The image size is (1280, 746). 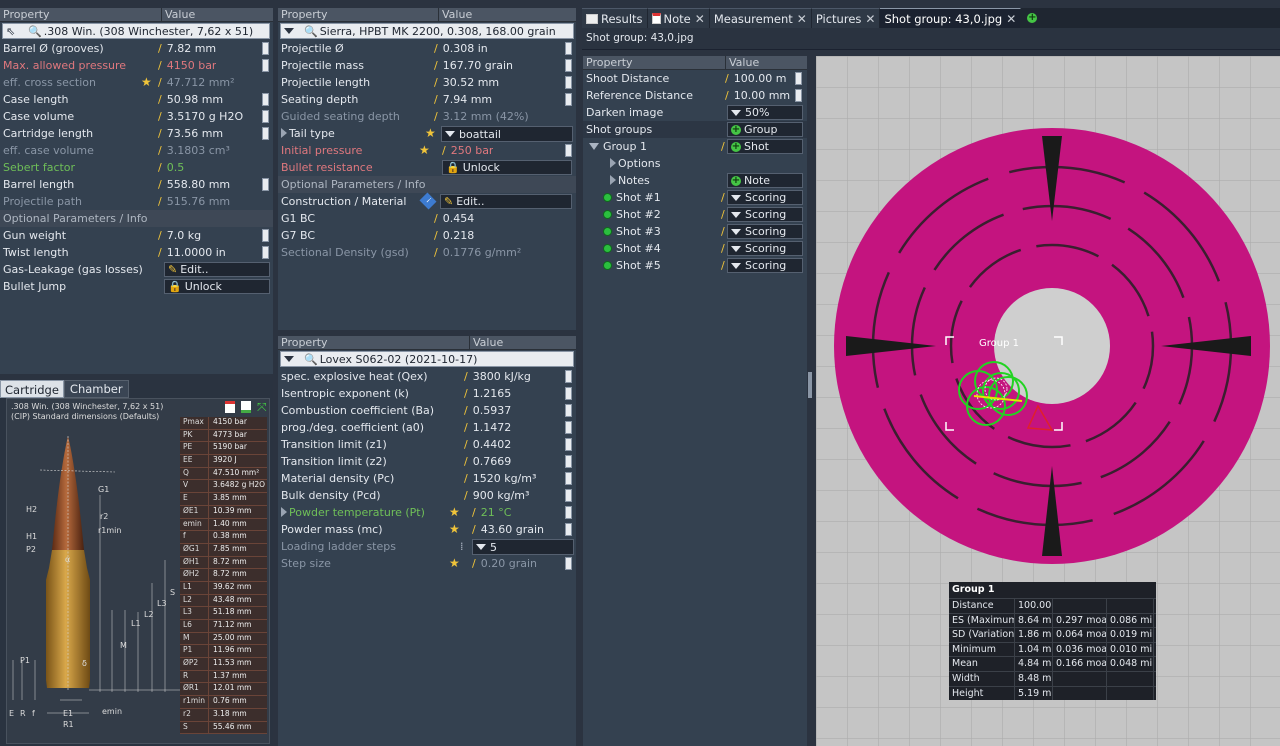 I want to click on property-row: Combustion coefficient (Ba) /0.5937, so click(x=427, y=410).